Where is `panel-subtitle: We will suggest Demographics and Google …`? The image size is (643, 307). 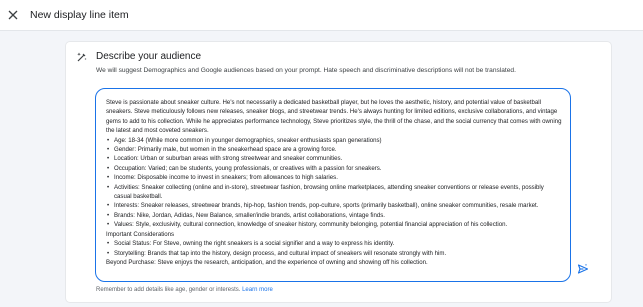 panel-subtitle: We will suggest Demographics and Google … is located at coordinates (306, 70).